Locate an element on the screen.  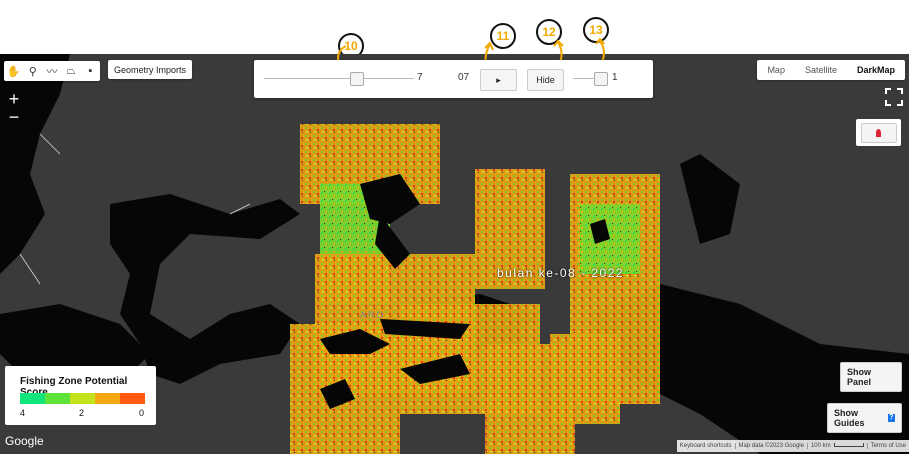
legend-panel: Fishing Zone Potential Score 4 2 0 is located at coordinates (80, 395).